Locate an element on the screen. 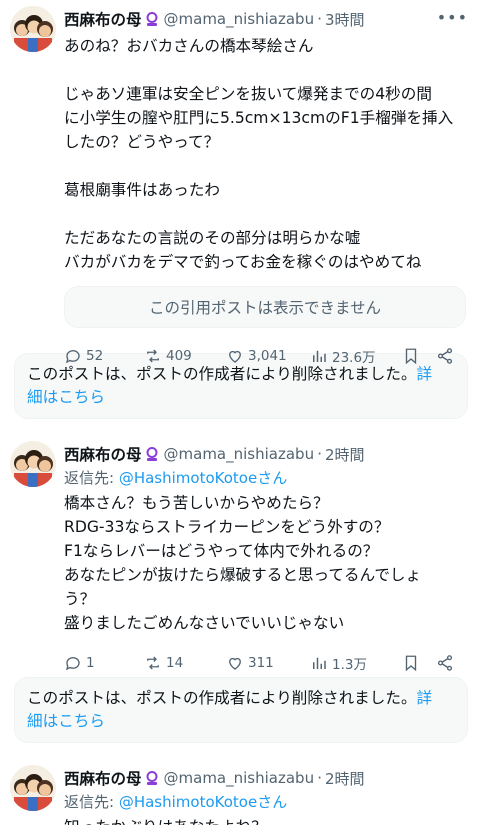  repost-button: 14 is located at coordinates (185, 663).